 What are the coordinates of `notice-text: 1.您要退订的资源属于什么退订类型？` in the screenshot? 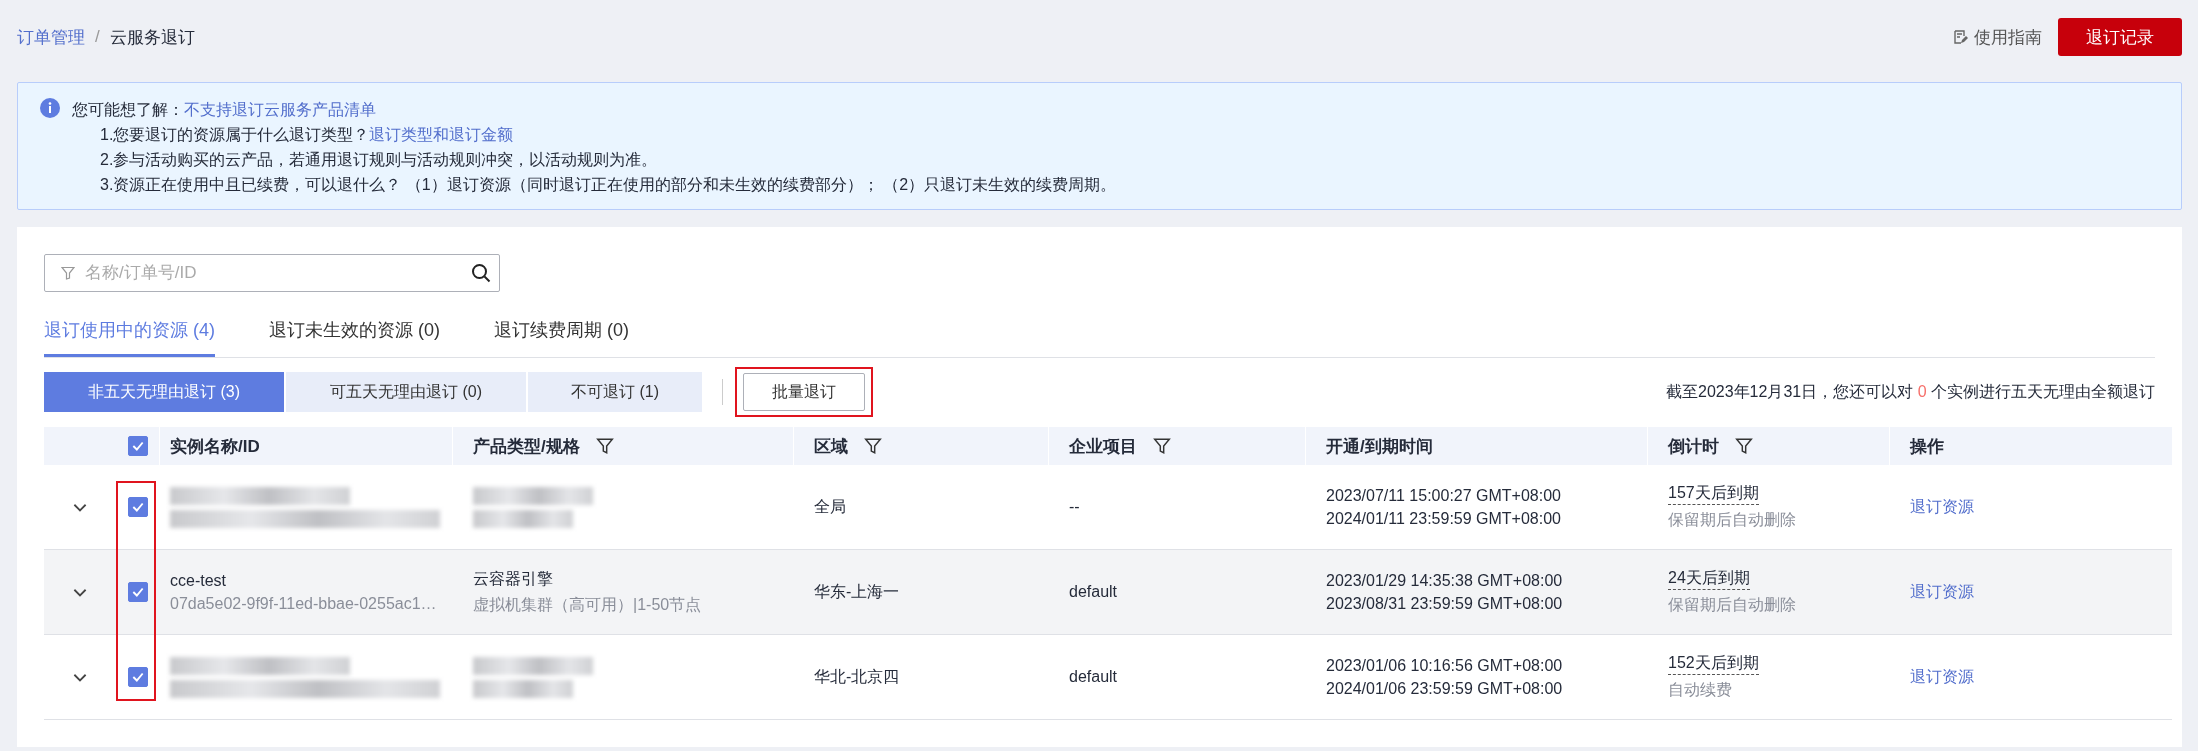 It's located at (235, 135).